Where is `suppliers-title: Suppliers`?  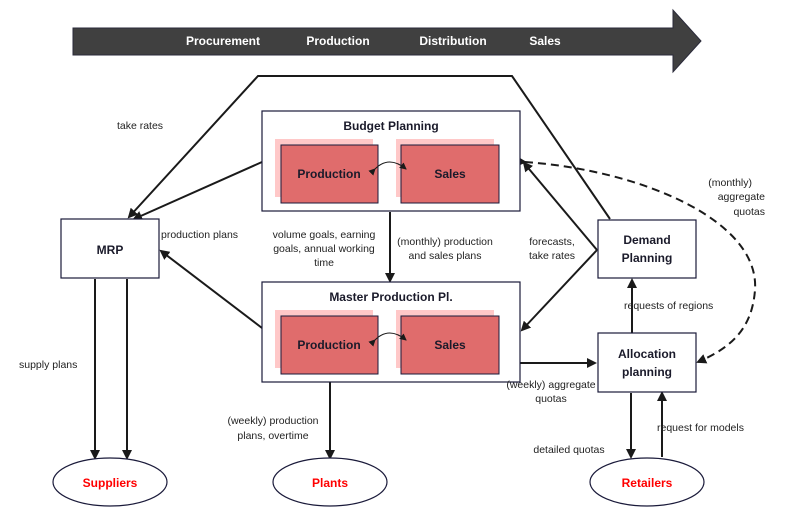
suppliers-title: Suppliers is located at coordinates (110, 483).